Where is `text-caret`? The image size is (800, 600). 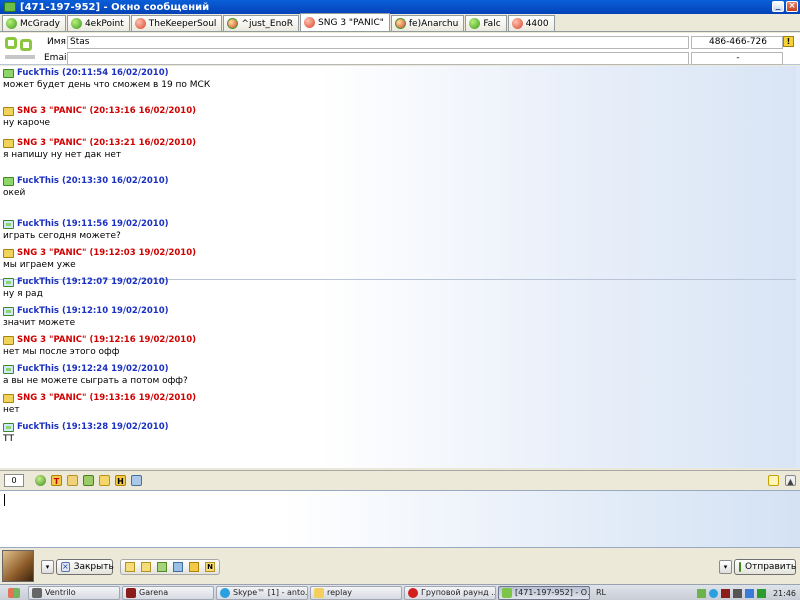
text-caret is located at coordinates (4, 500).